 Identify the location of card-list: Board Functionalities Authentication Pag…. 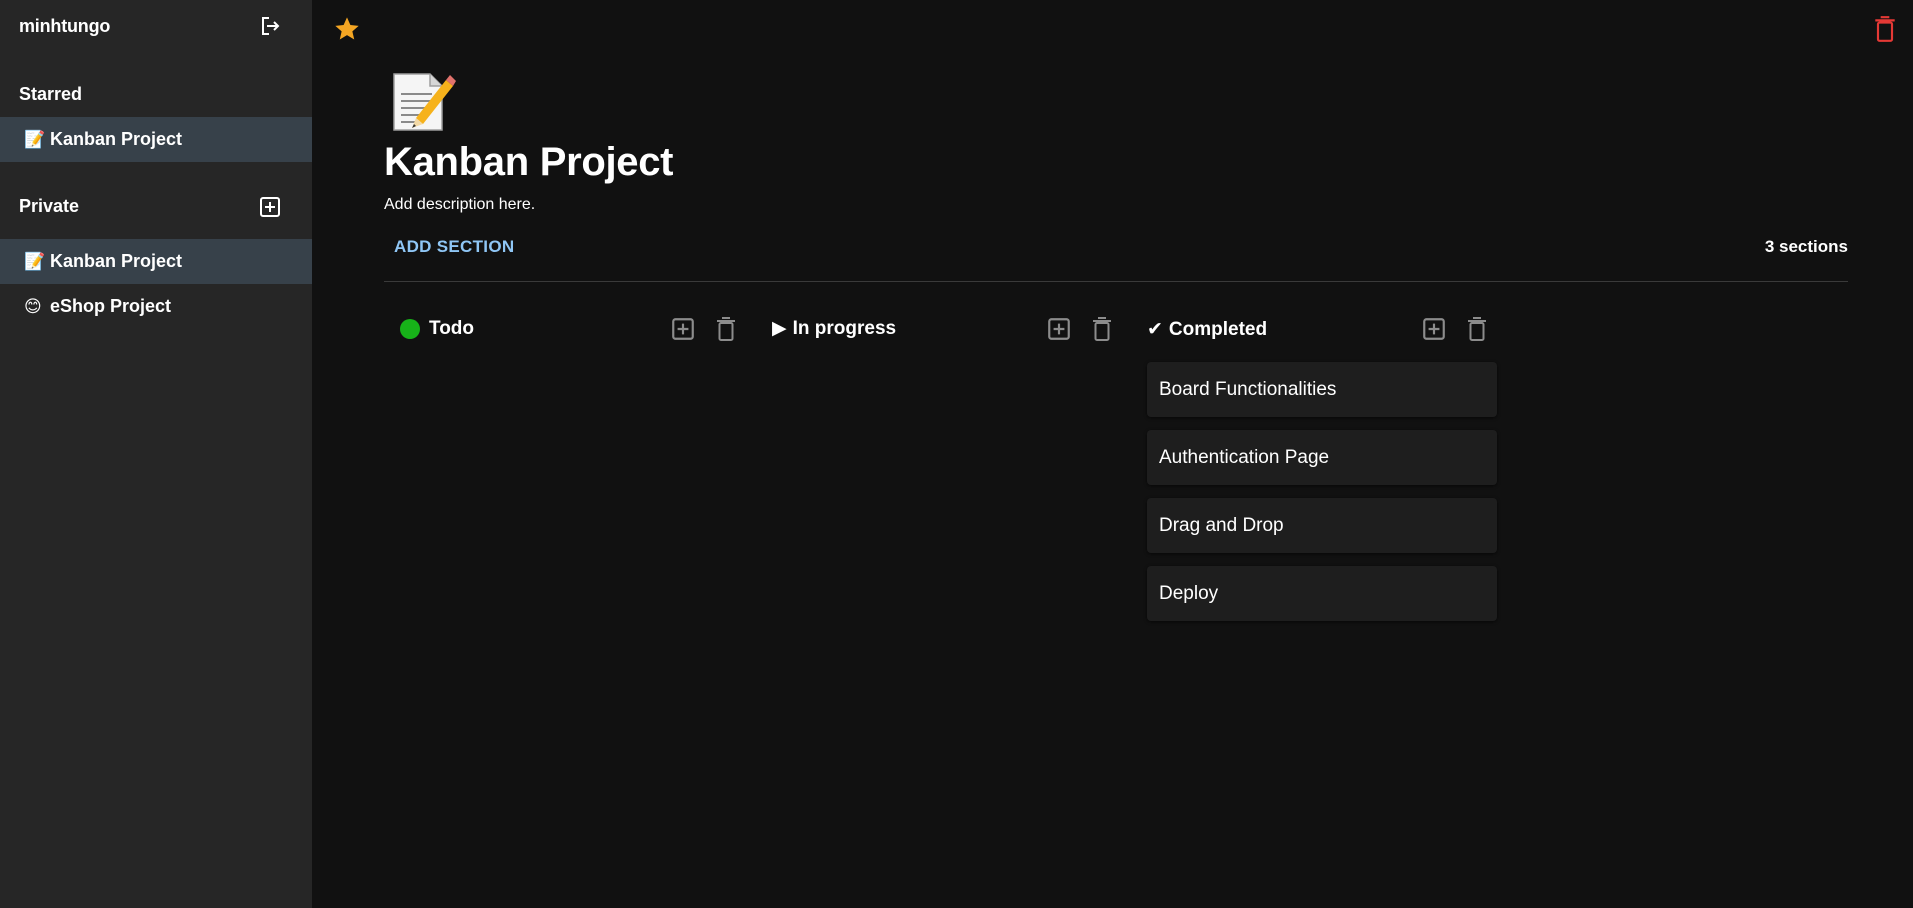
(1322, 498).